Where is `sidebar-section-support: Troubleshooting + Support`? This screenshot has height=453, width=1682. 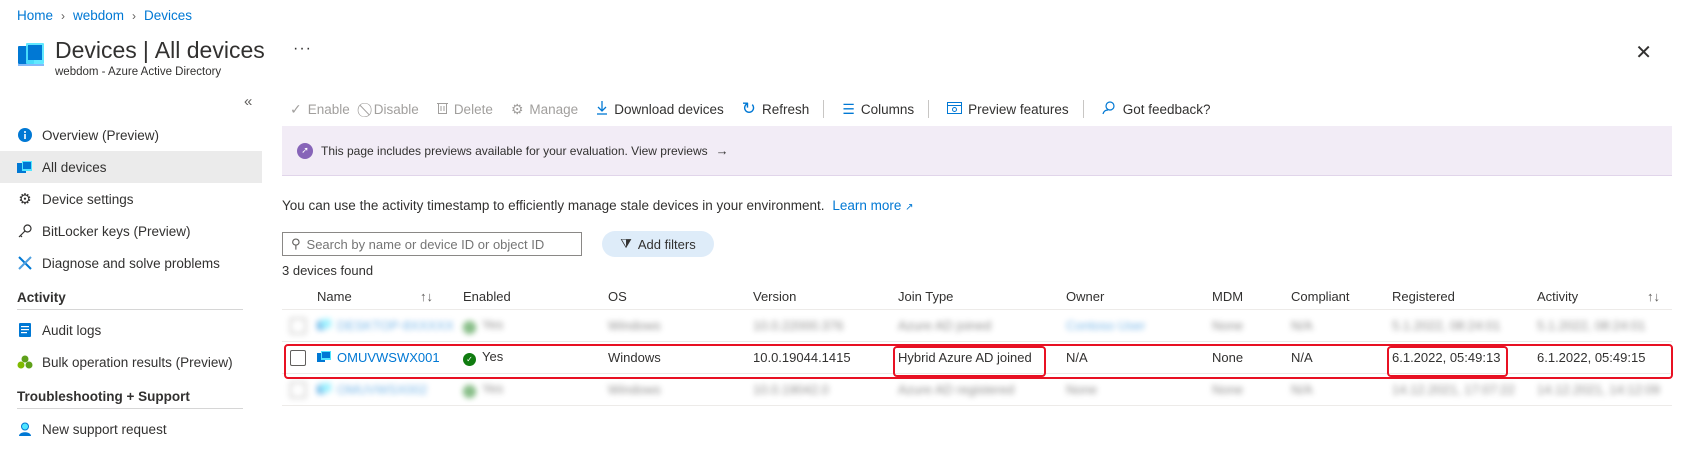
sidebar-section-support: Troubleshooting + Support is located at coordinates (103, 396).